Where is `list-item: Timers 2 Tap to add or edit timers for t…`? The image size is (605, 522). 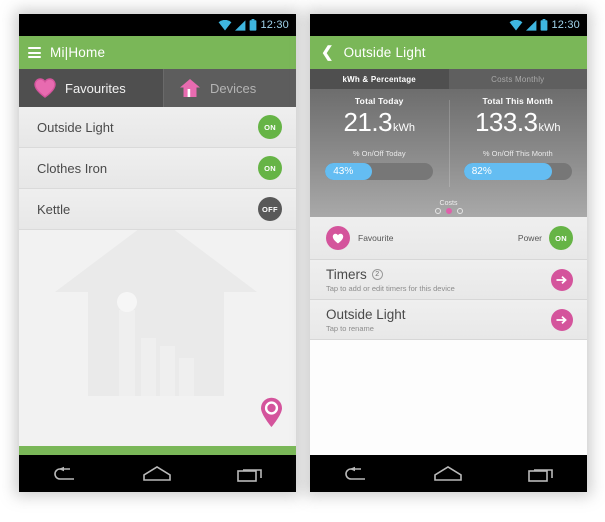 list-item: Timers 2 Tap to add or edit timers for t… is located at coordinates (448, 280).